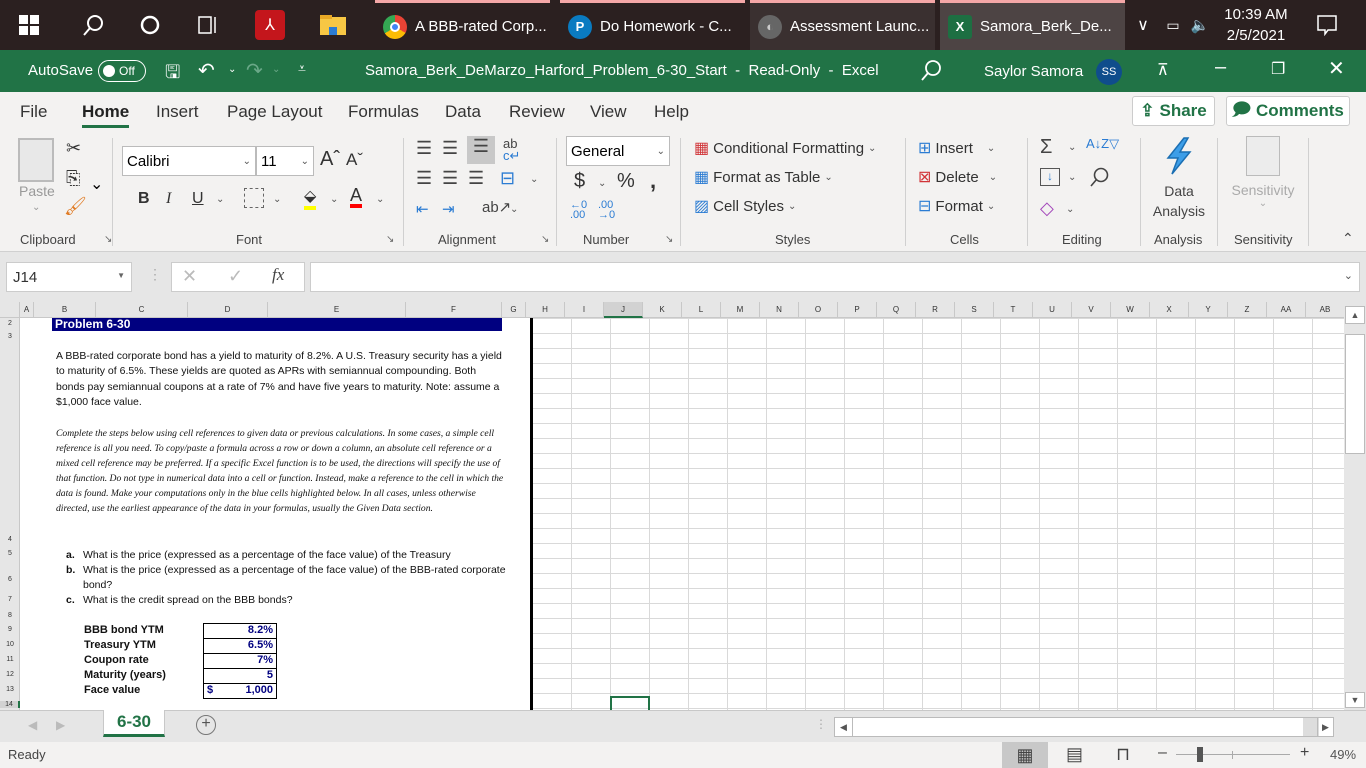 This screenshot has height=768, width=1366. I want to click on zoom-in-button: +, so click(1304, 753).